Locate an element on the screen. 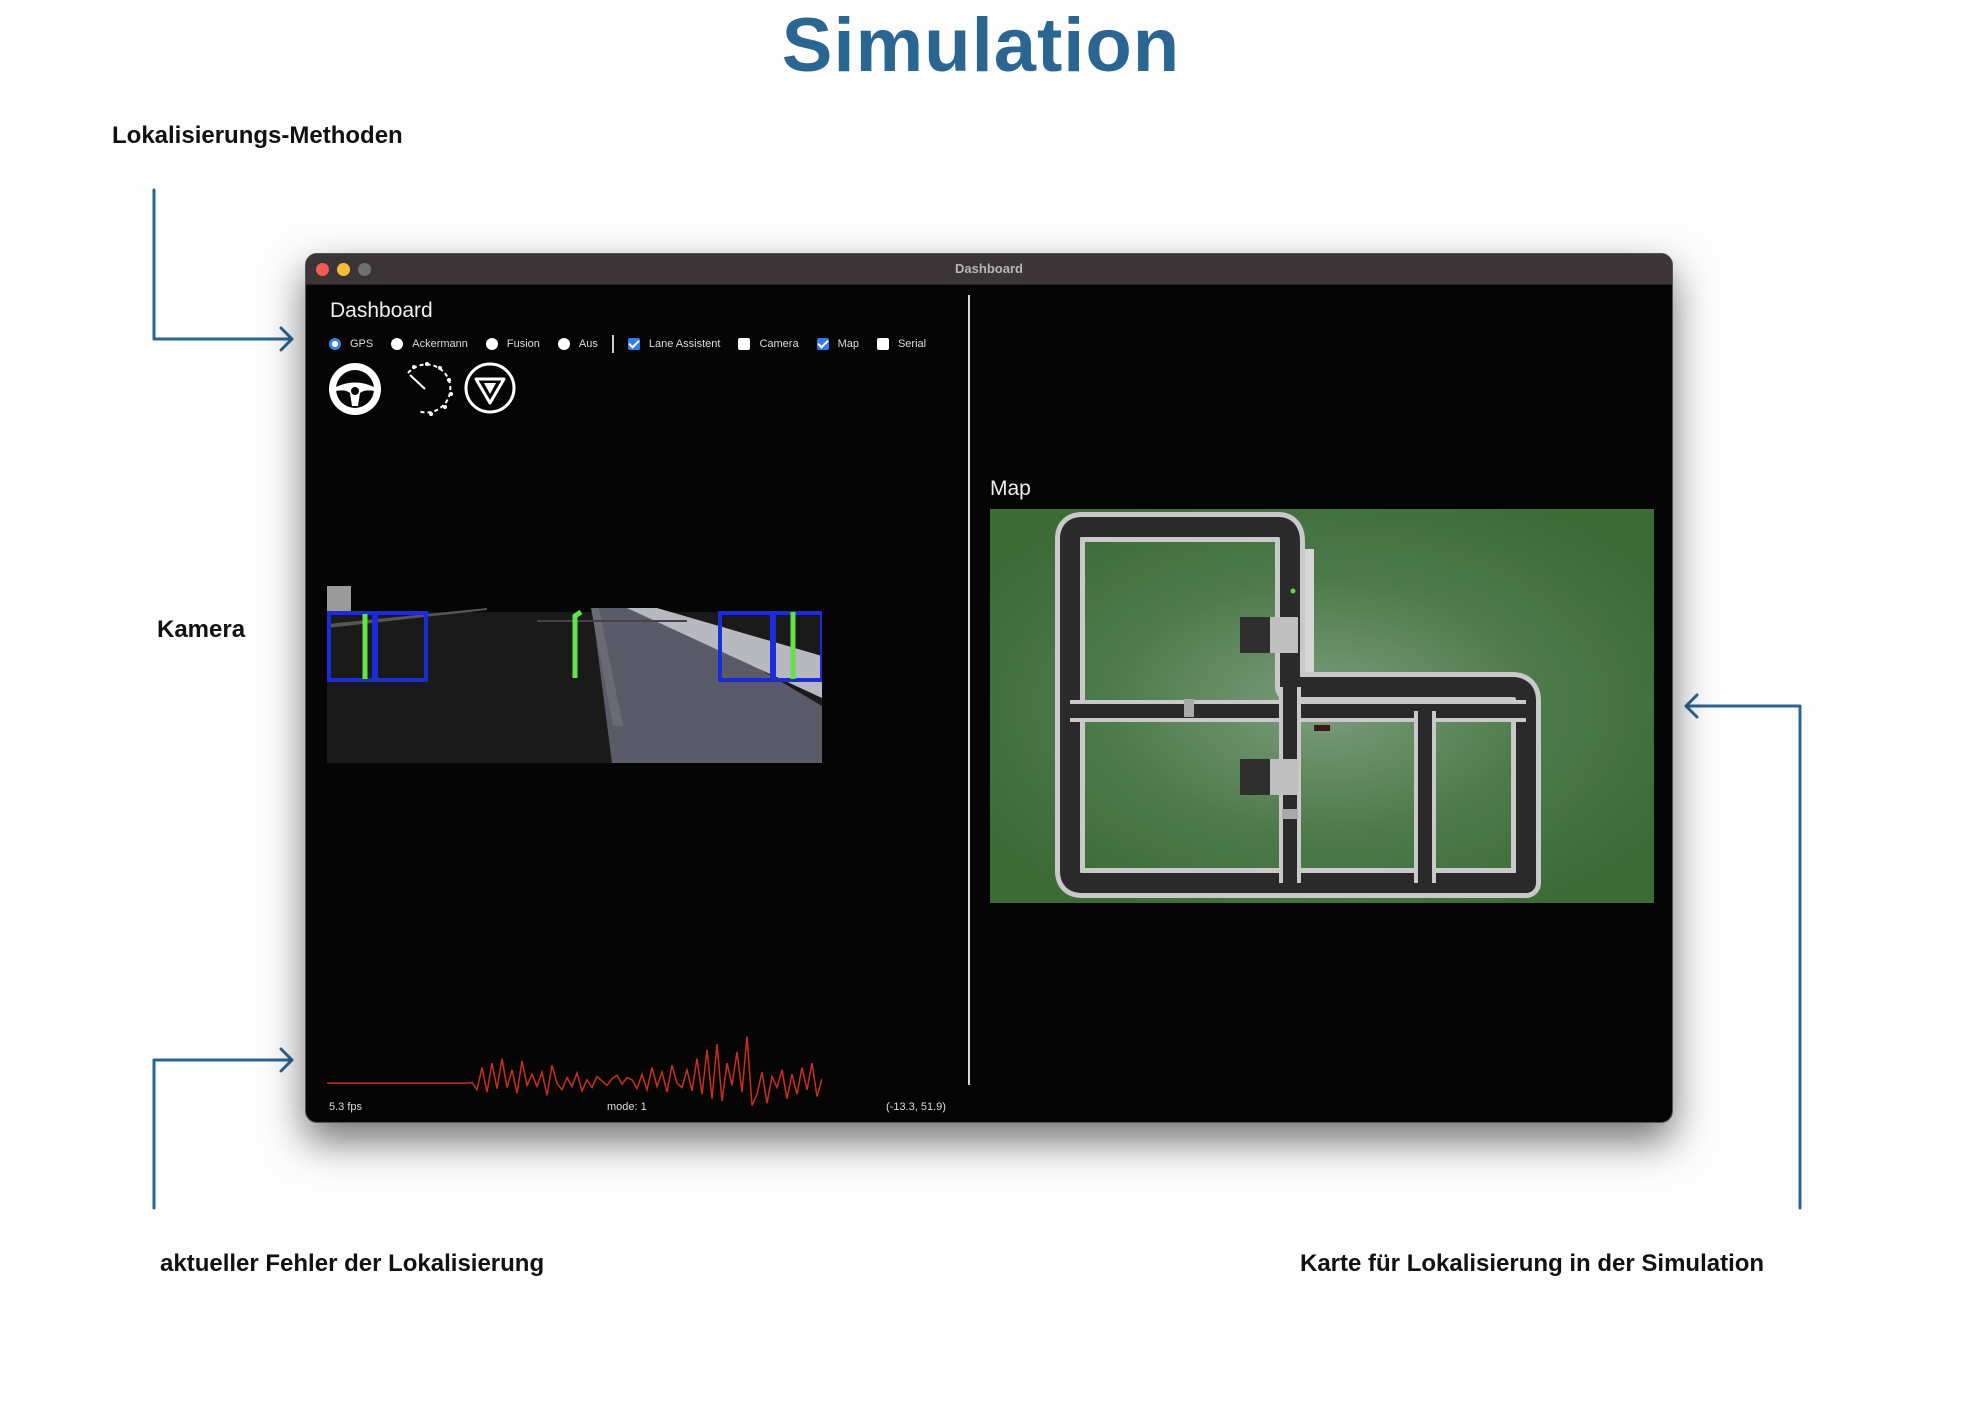  localization-error-plot is located at coordinates (574, 1071).